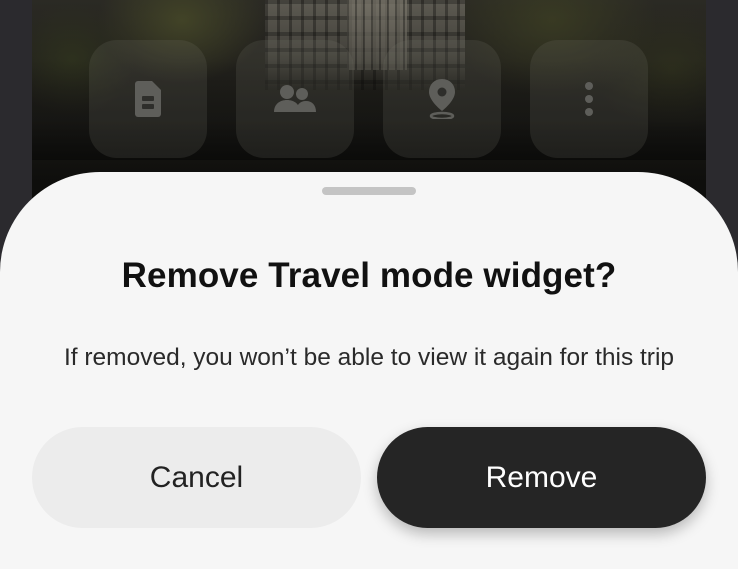  I want to click on people-icon, so click(295, 98).